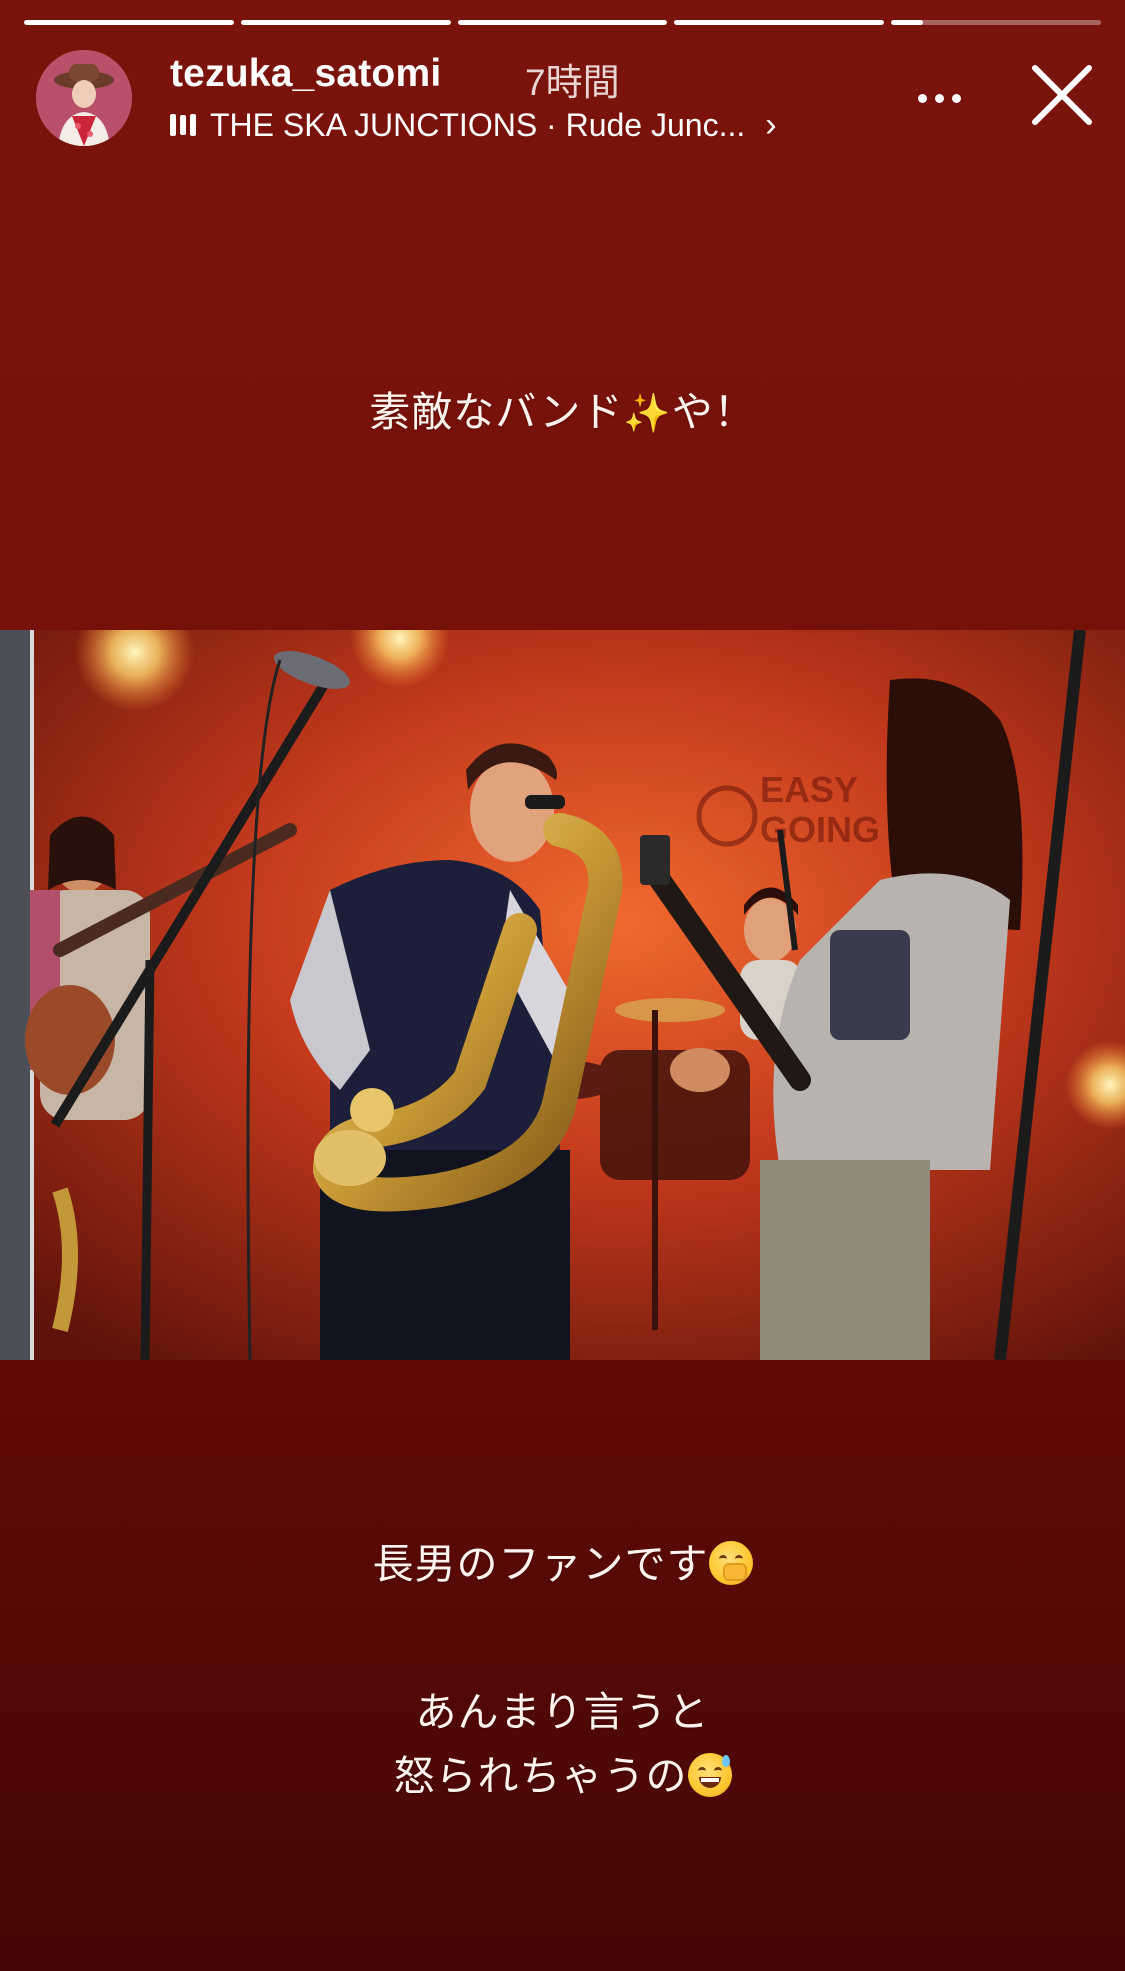 Image resolution: width=1125 pixels, height=1971 pixels. What do you see at coordinates (771, 124) in the screenshot?
I see `chevron-right-icon: ›` at bounding box center [771, 124].